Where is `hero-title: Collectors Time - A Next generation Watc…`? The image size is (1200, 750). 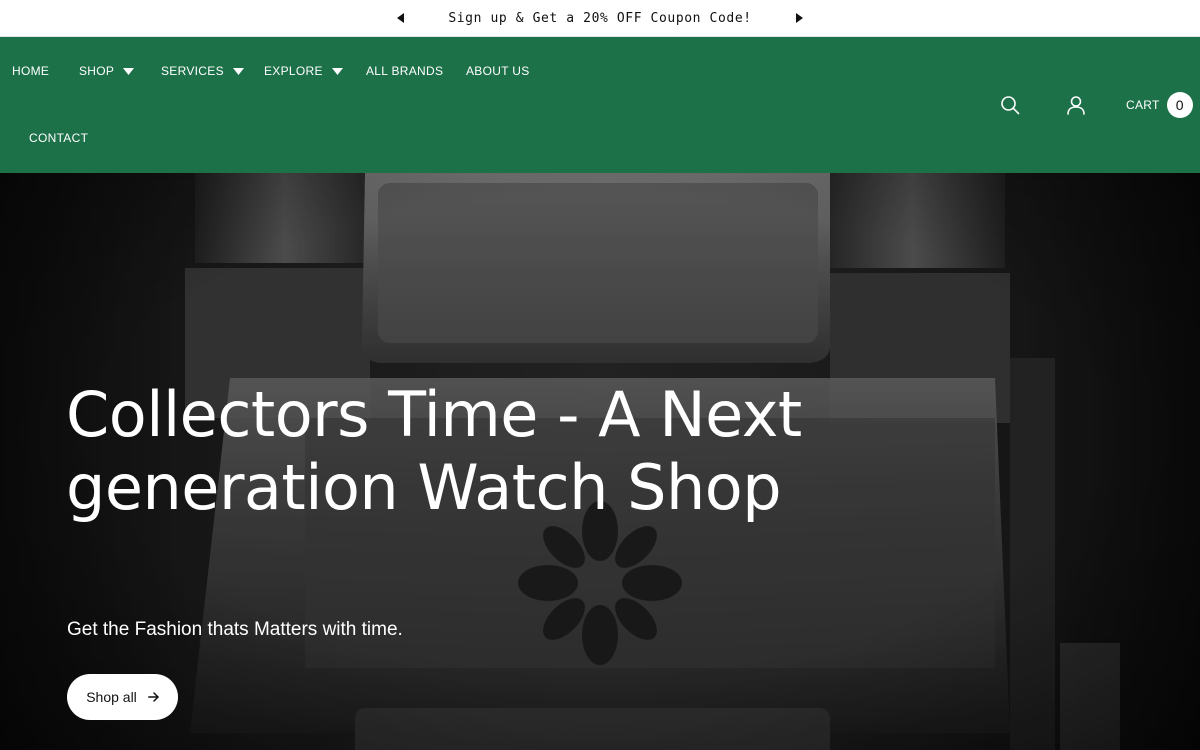
hero-title: Collectors Time - A Next generation Watc… is located at coordinates (434, 451).